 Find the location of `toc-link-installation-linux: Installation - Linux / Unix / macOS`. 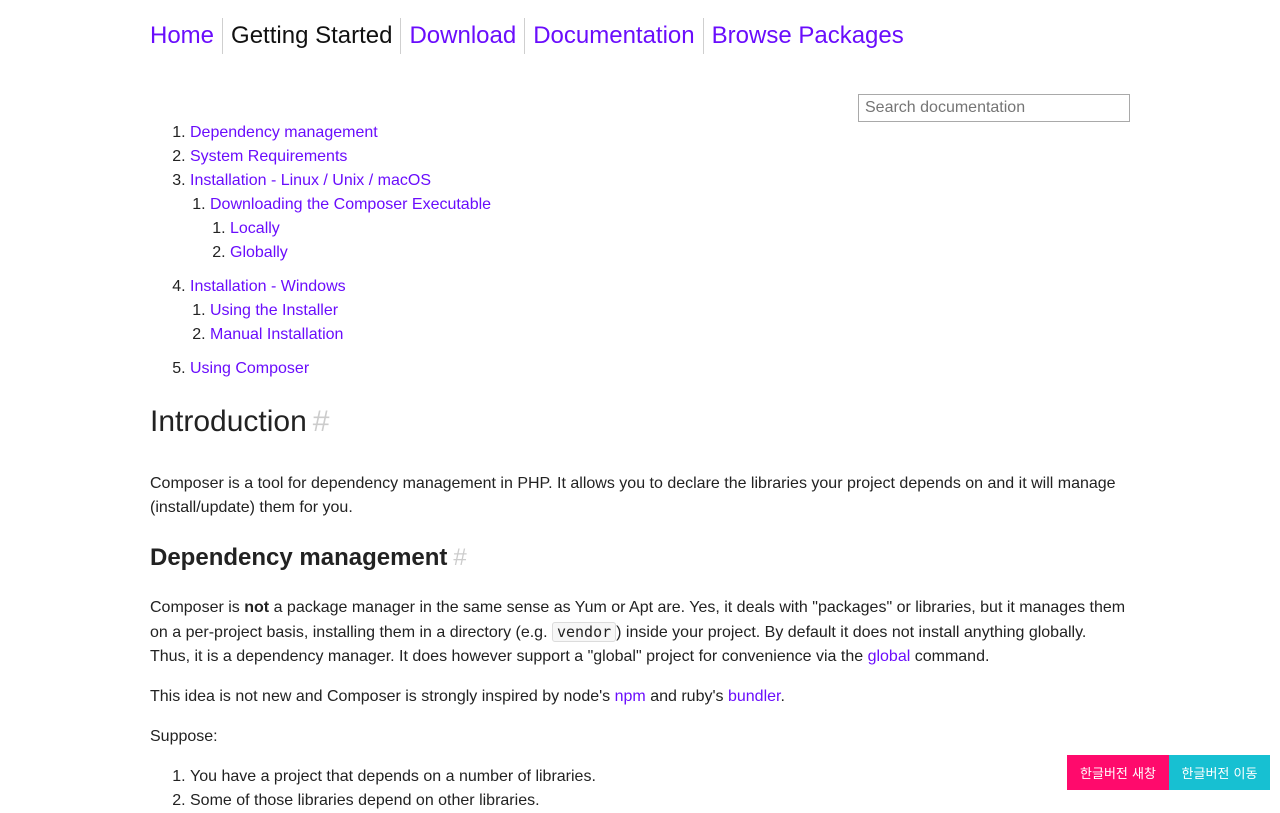

toc-link-installation-linux: Installation - Linux / Unix / macOS is located at coordinates (310, 180).